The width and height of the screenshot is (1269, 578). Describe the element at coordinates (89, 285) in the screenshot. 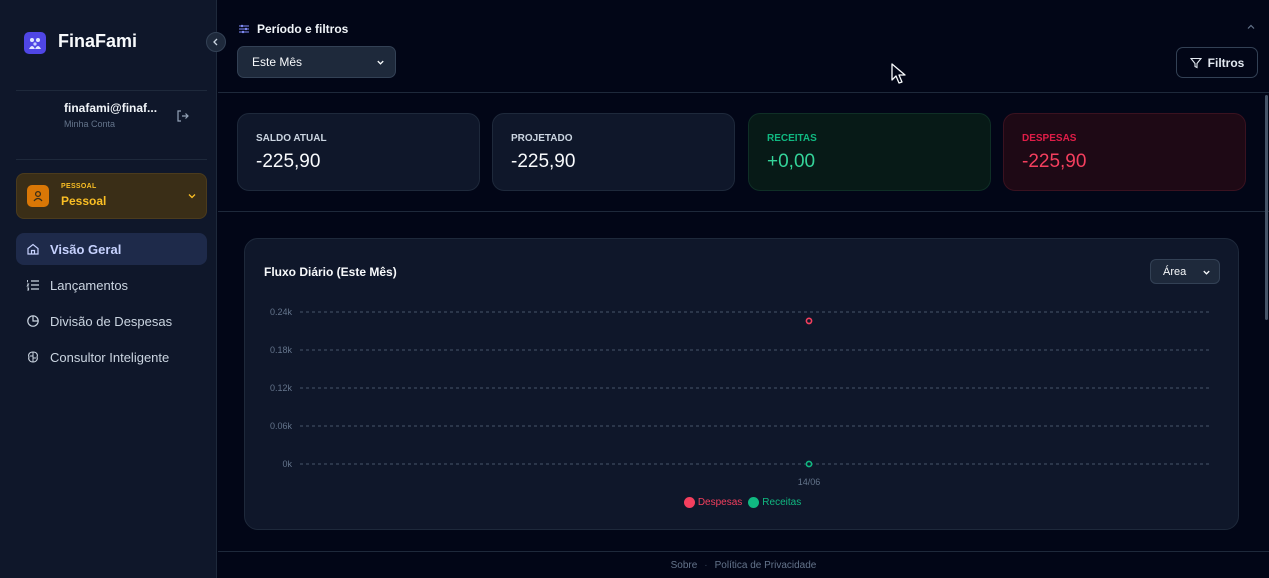

I see `nav-item-label: Lançamentos` at that location.